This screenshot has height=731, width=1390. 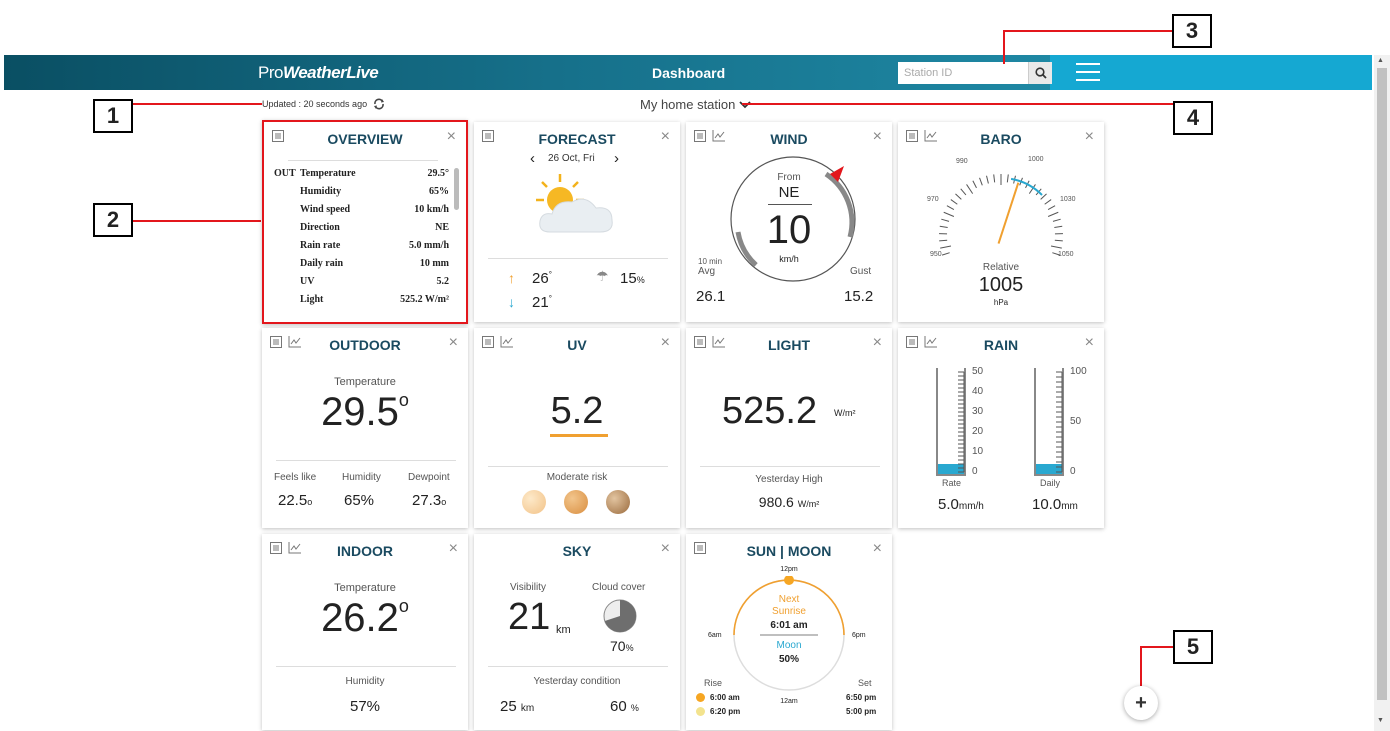 What do you see at coordinates (961, 504) in the screenshot?
I see `rain-rate-value: 5.0mm/h` at bounding box center [961, 504].